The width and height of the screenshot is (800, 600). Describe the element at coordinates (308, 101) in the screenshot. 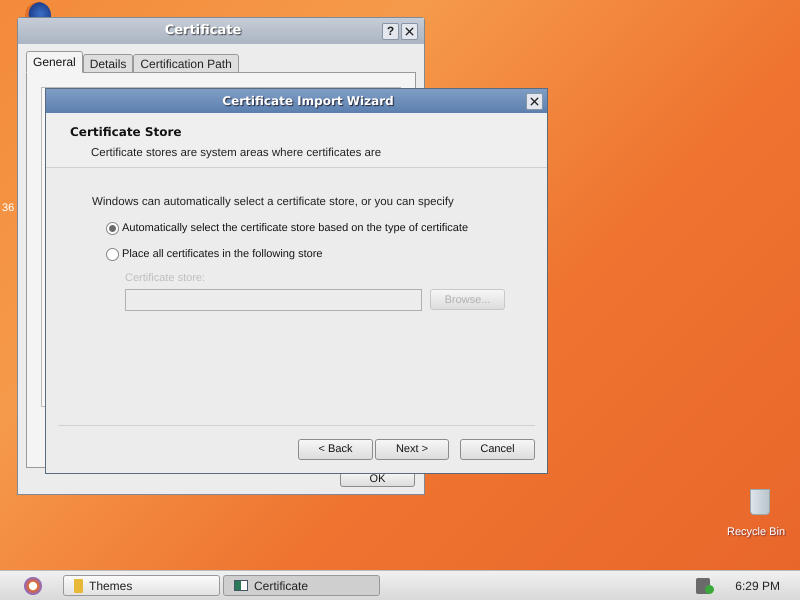

I see `window-title: Certificate Import Wizard` at that location.